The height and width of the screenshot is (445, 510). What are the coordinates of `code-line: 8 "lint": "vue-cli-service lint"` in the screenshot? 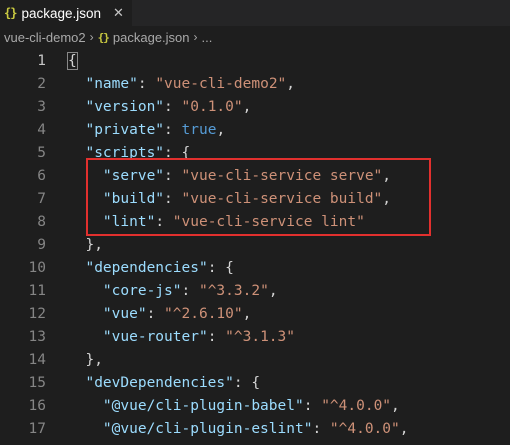 It's located at (255, 221).